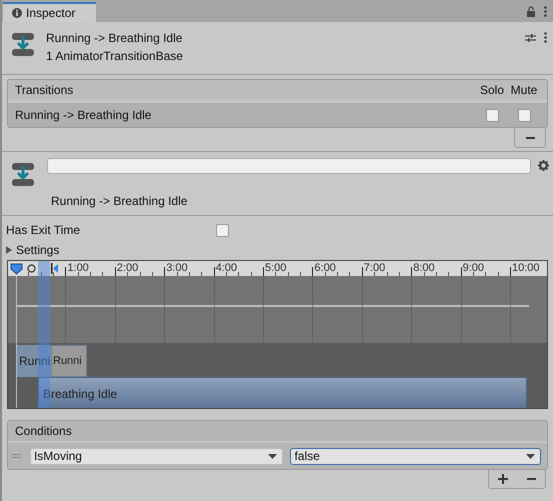 This screenshot has width=553, height=501. I want to click on field-label: Has Exit Time, so click(44, 230).